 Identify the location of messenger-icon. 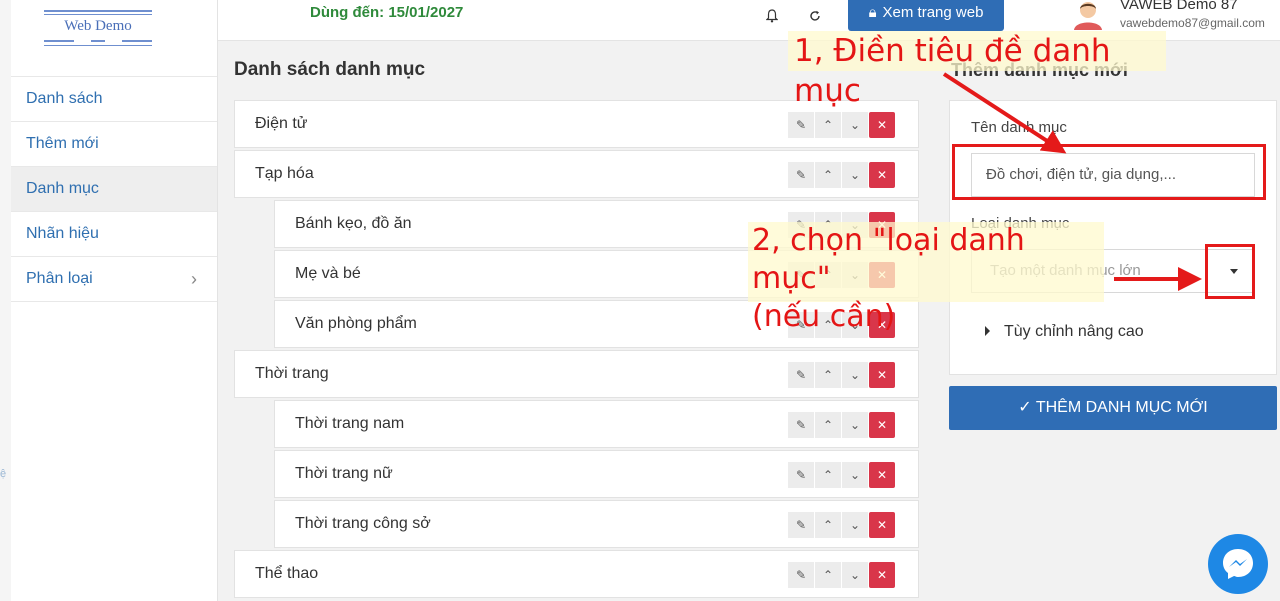
(1238, 564).